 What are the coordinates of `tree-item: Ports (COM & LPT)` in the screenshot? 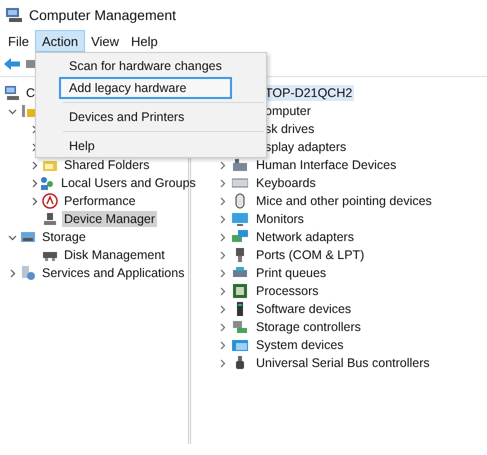 It's located at (310, 255).